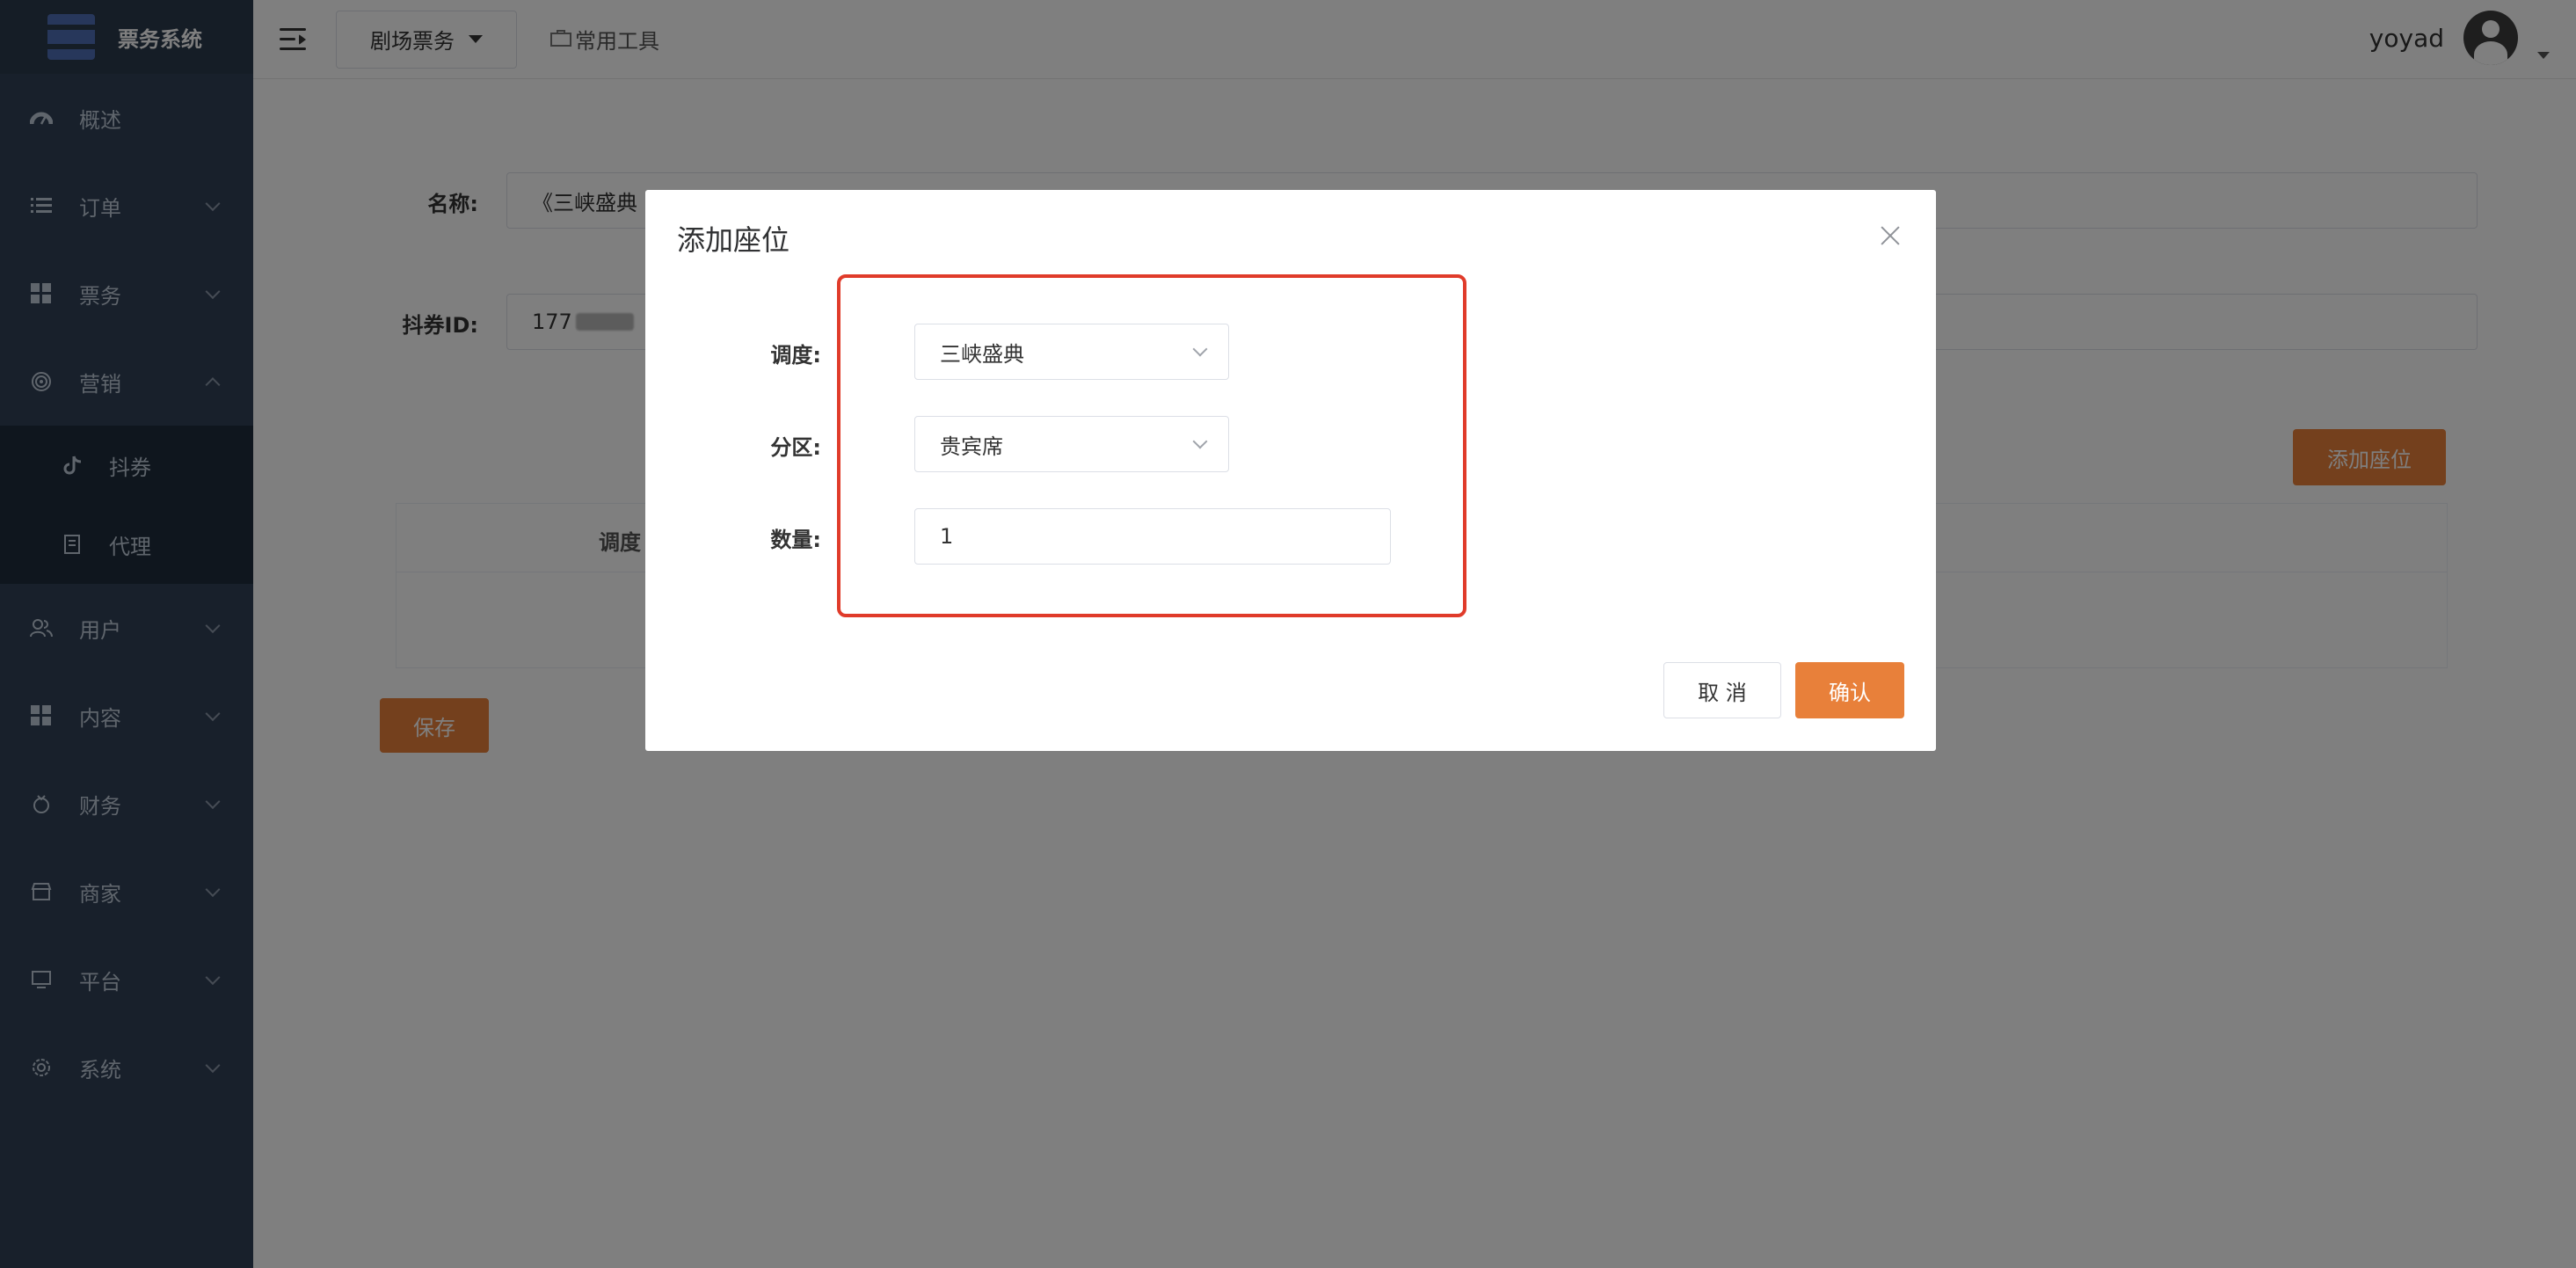  What do you see at coordinates (1890, 236) in the screenshot?
I see `close-icon` at bounding box center [1890, 236].